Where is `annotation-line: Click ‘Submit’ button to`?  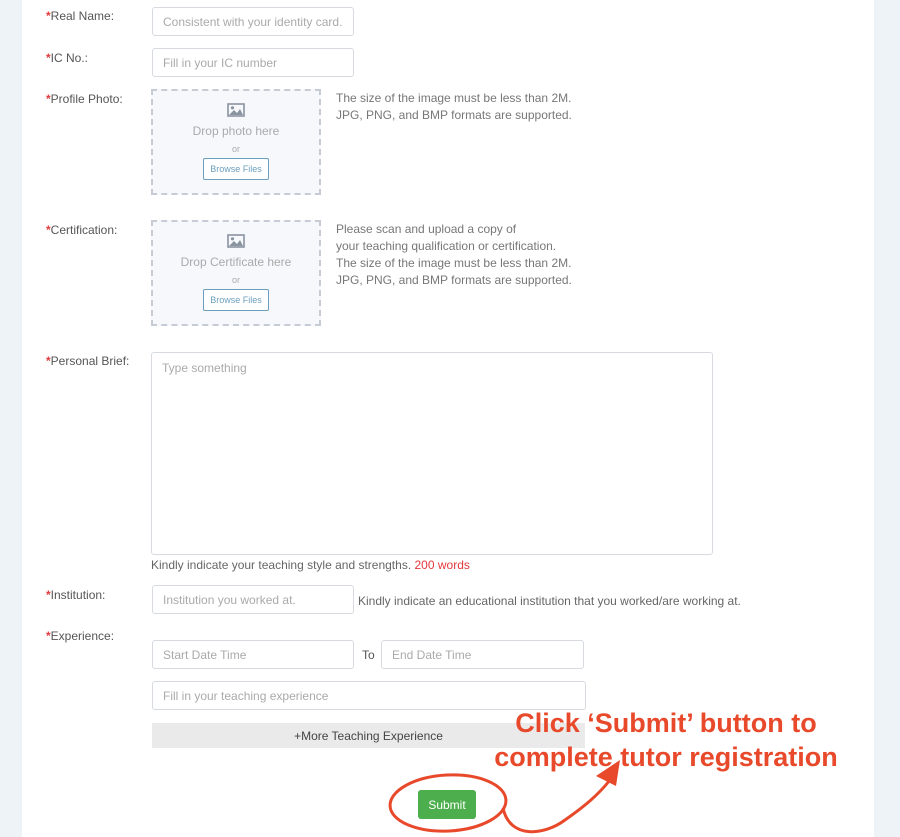
annotation-line: Click ‘Submit’ button to is located at coordinates (666, 723).